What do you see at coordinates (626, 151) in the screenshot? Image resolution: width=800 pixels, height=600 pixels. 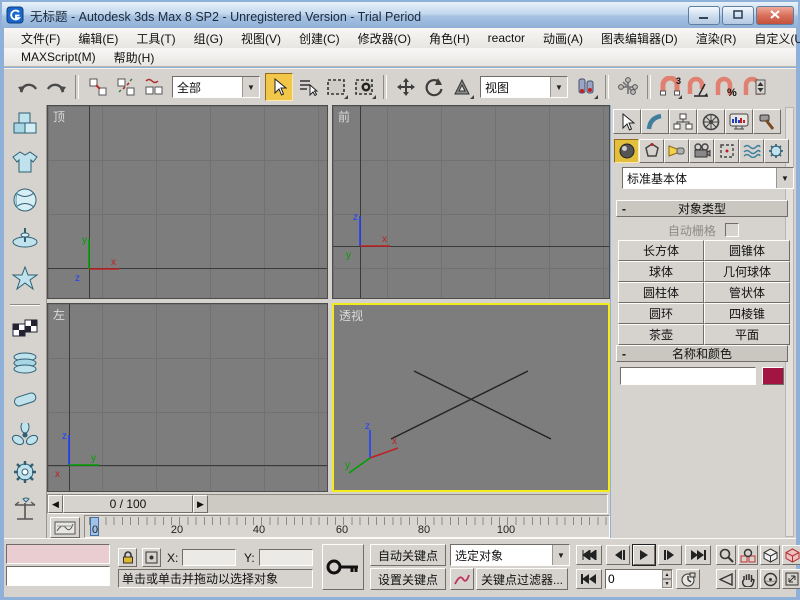 I see `subtab-geometry` at bounding box center [626, 151].